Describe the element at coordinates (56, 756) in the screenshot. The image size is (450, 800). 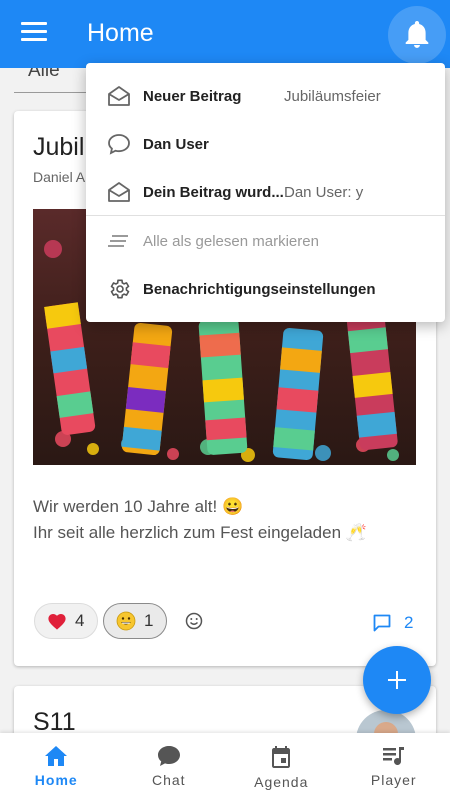
I see `home-icon` at that location.